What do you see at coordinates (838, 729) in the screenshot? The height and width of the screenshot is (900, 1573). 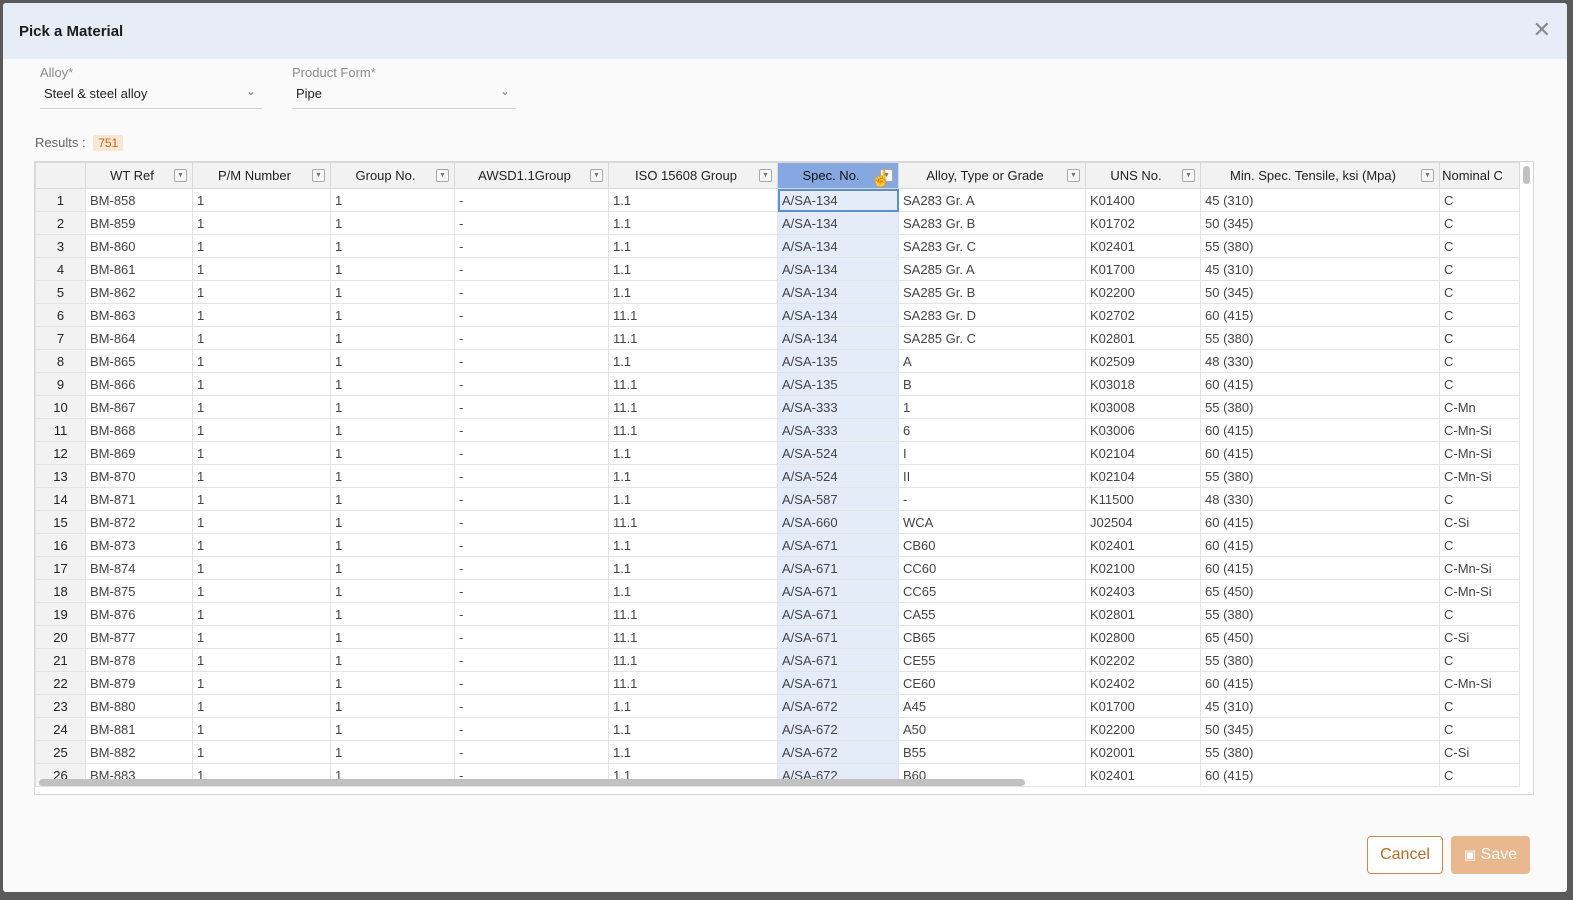 I see `table-cell: A/SA-672` at bounding box center [838, 729].